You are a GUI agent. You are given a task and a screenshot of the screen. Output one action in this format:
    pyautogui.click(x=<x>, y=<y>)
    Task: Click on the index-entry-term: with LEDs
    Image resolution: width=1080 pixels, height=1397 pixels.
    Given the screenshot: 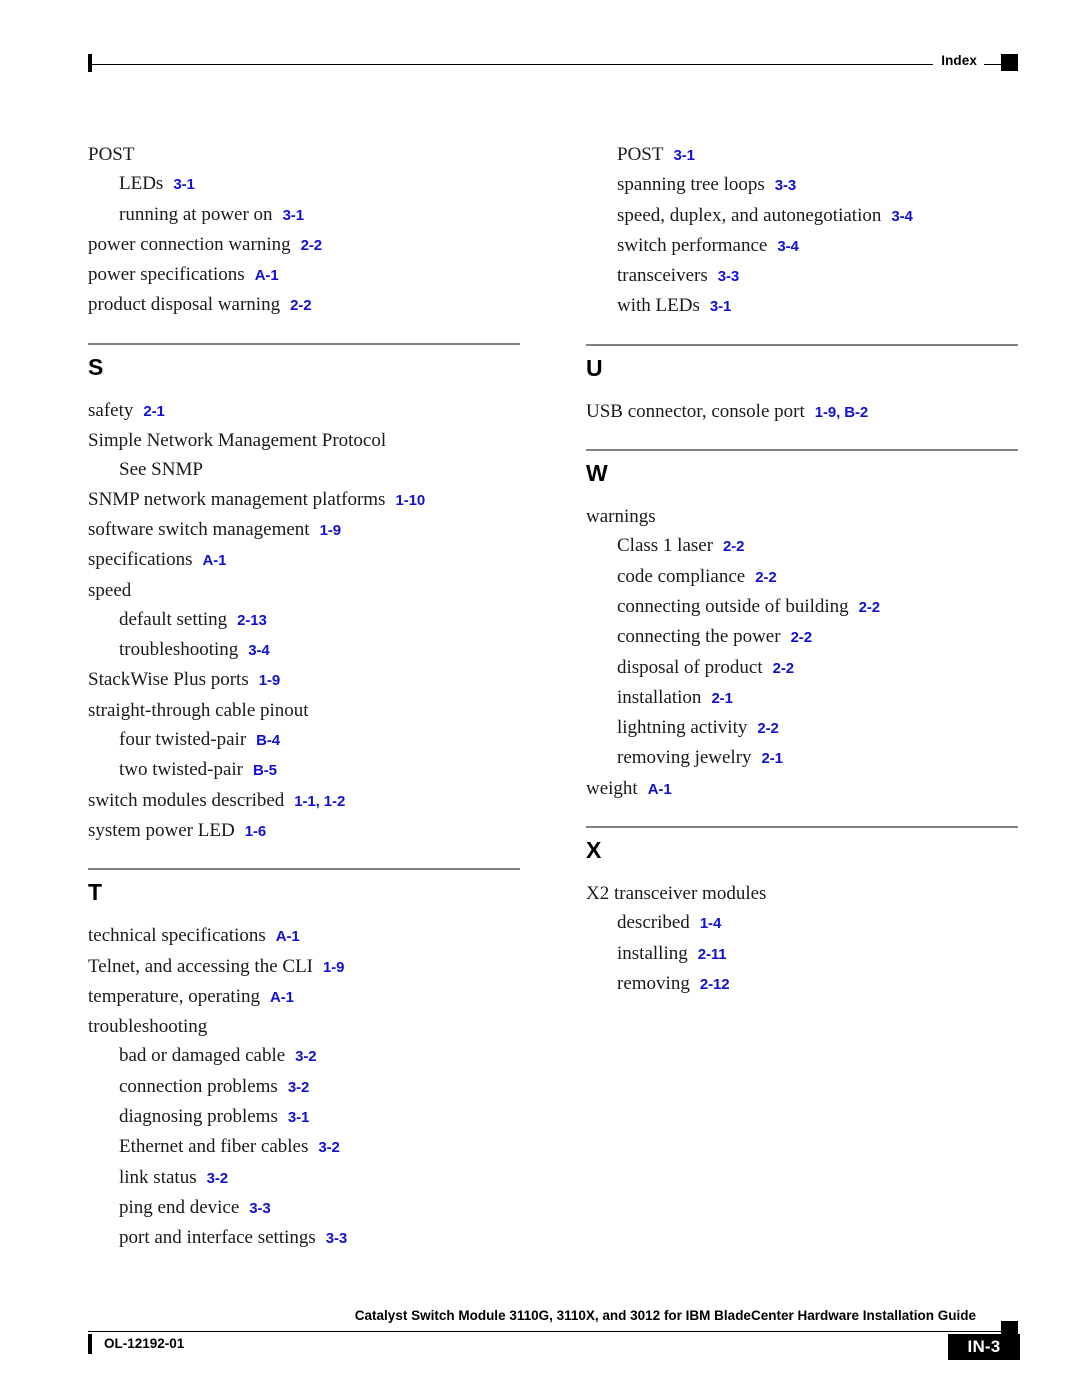 What is the action you would take?
    pyautogui.click(x=658, y=306)
    